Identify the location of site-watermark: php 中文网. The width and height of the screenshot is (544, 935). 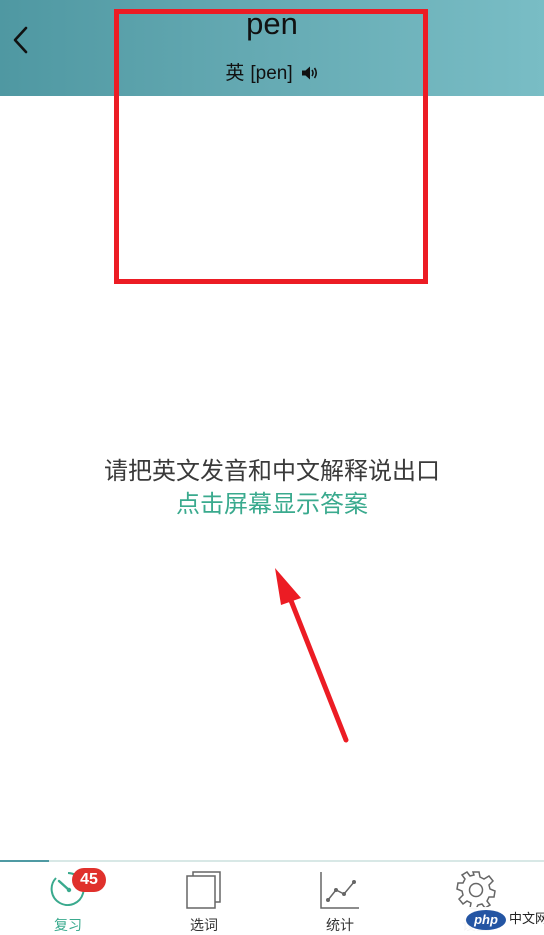
(503, 920).